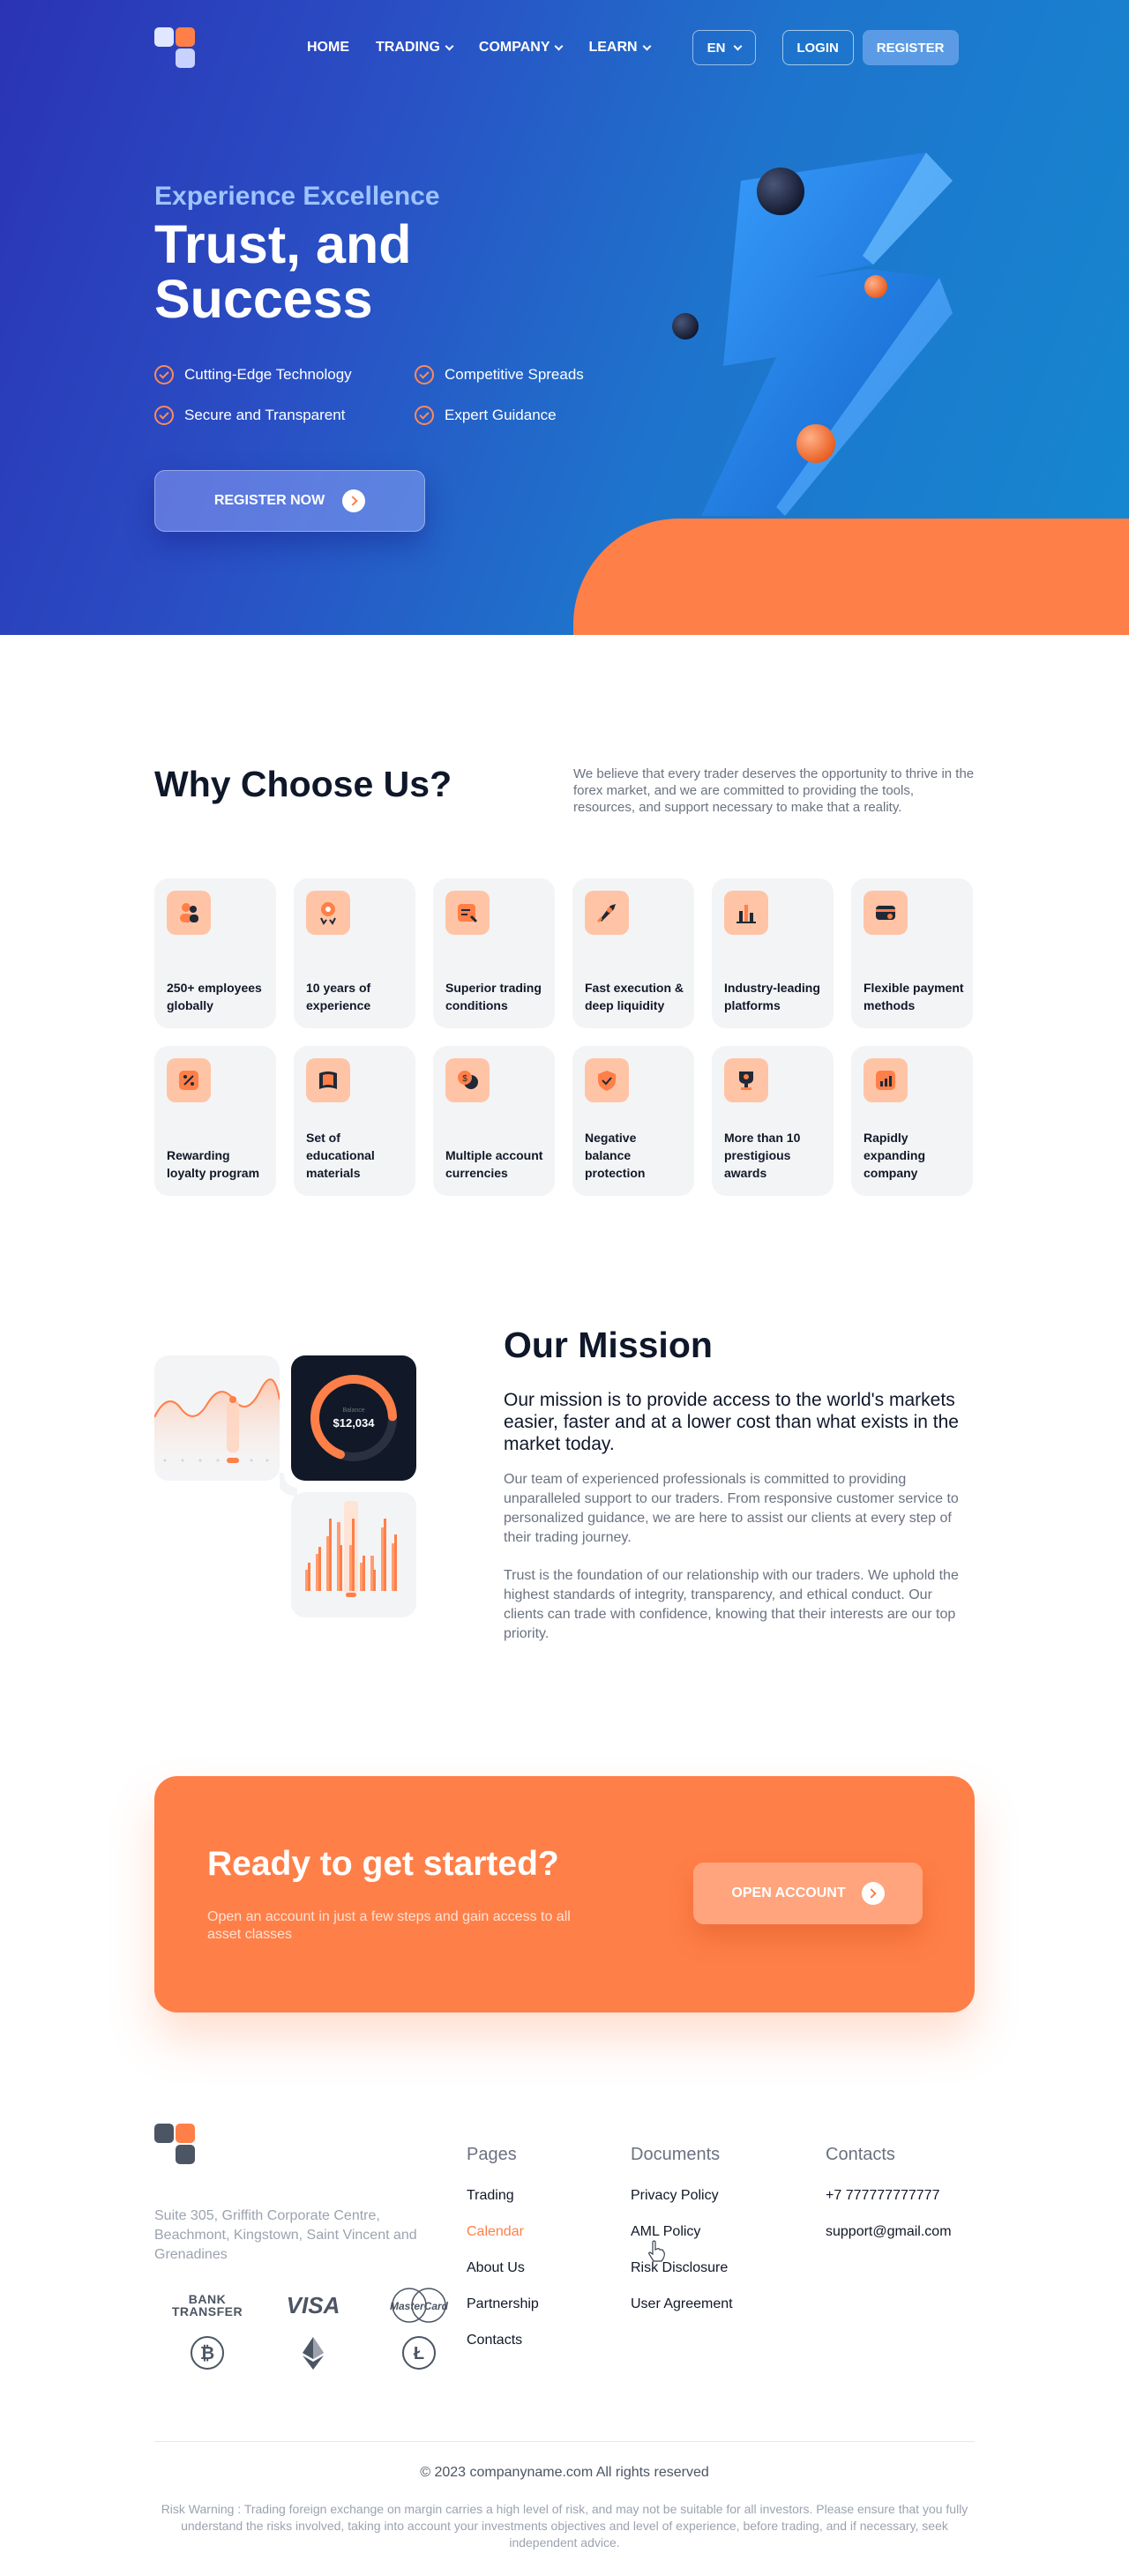 The image size is (1129, 2576). Describe the element at coordinates (773, 953) in the screenshot. I see `feature-card: Industry-leading platforms` at that location.